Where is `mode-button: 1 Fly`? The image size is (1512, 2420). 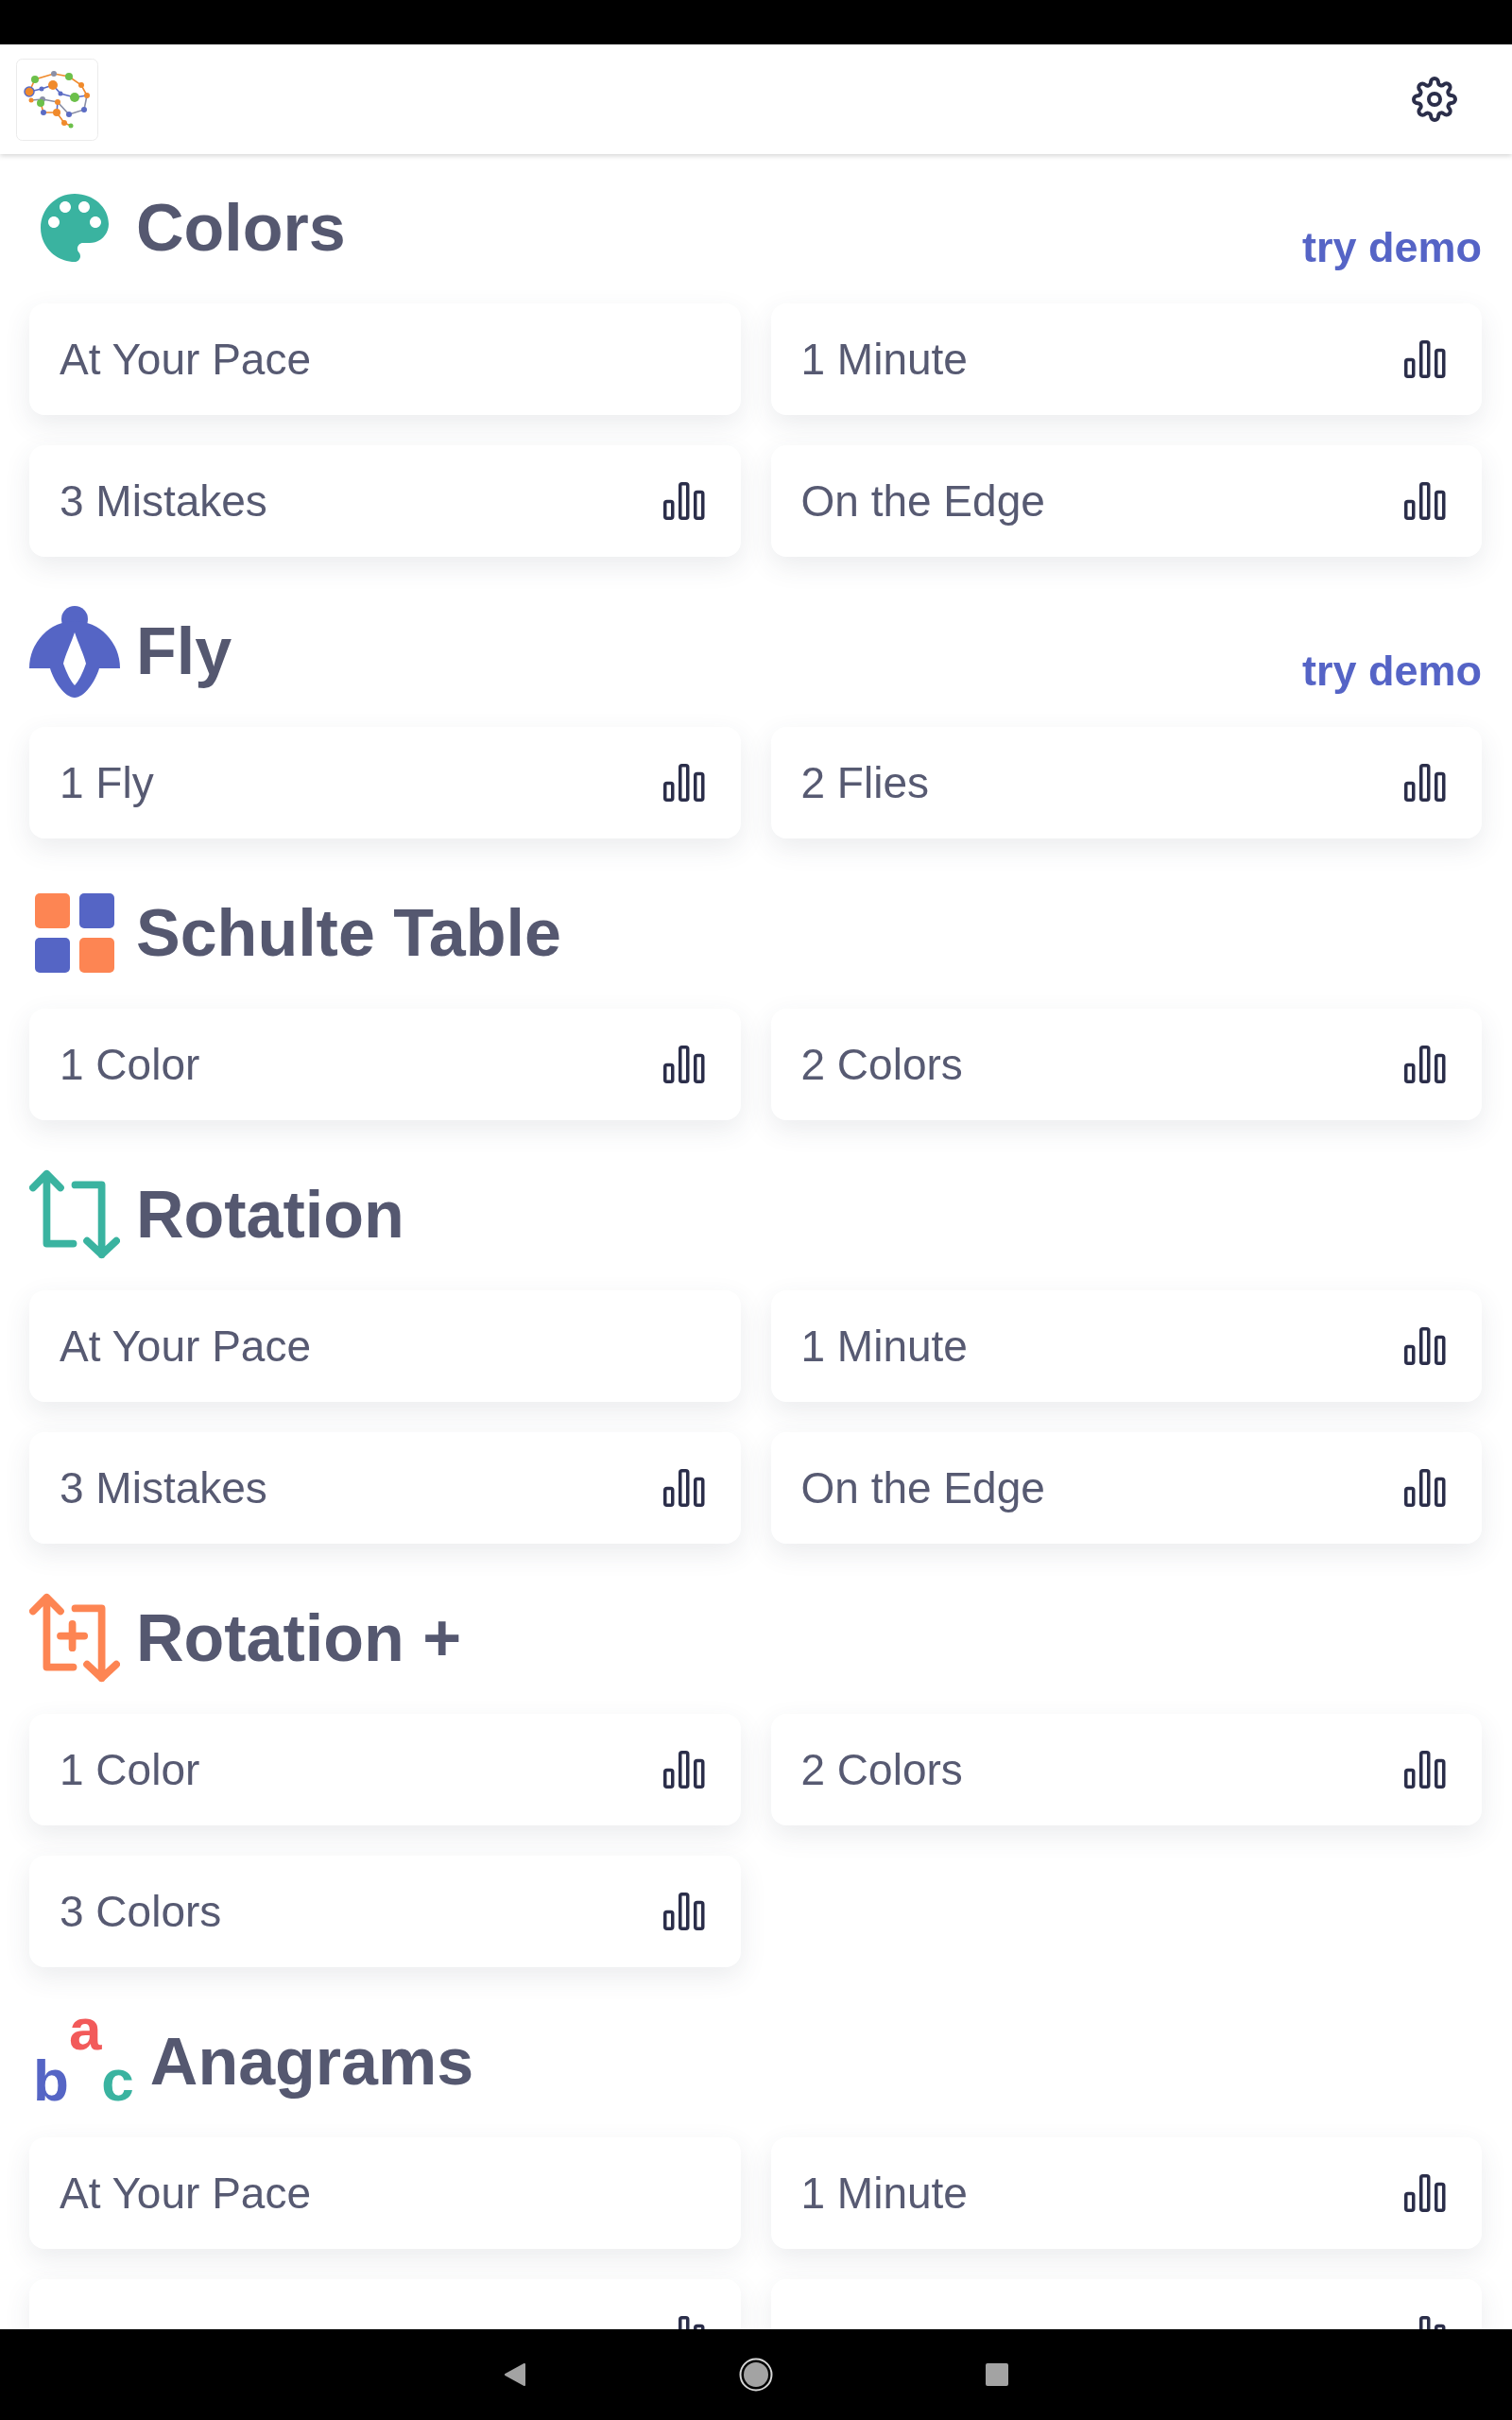
mode-button: 1 Fly is located at coordinates (385, 782).